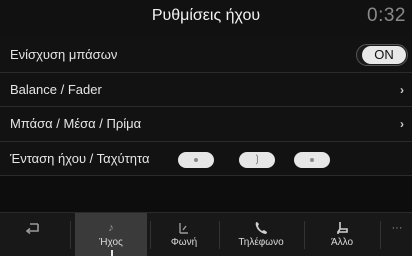 The height and width of the screenshot is (256, 412). Describe the element at coordinates (342, 242) in the screenshot. I see `tab-other-label: Άλλο` at that location.